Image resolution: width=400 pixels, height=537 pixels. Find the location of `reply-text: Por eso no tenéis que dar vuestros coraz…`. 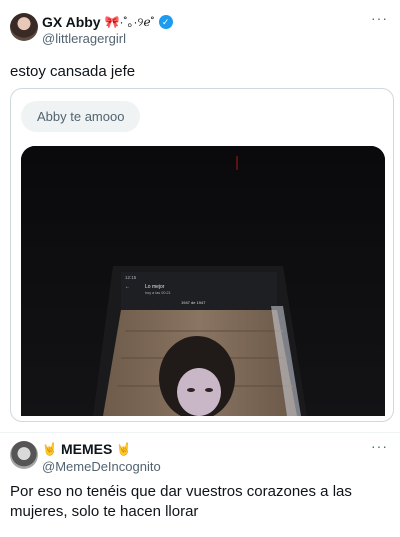

reply-text: Por eso no tenéis que dar vuestros coraz… is located at coordinates (181, 501).